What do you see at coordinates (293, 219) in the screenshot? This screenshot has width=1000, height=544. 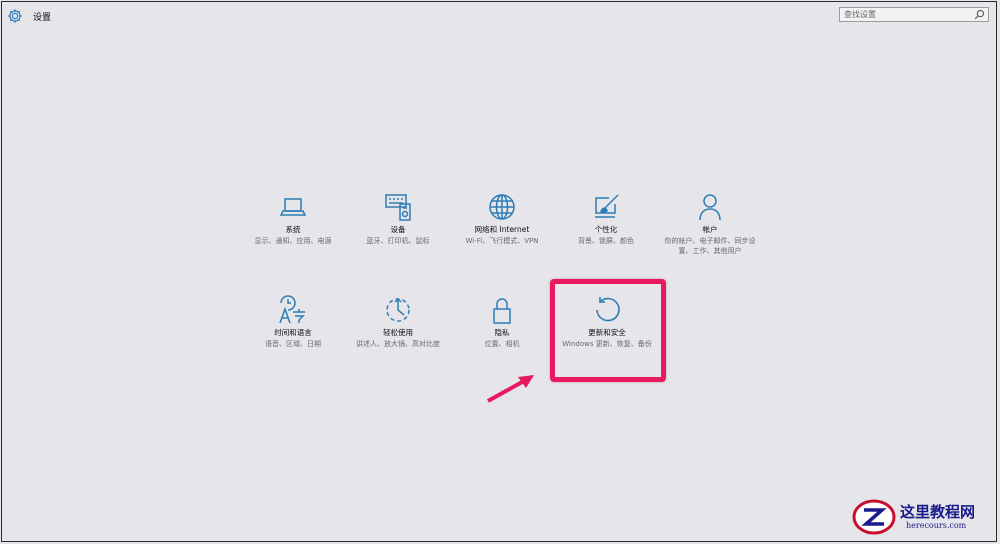 I see `tile-system: 系统 显示、通知、应用、电源` at bounding box center [293, 219].